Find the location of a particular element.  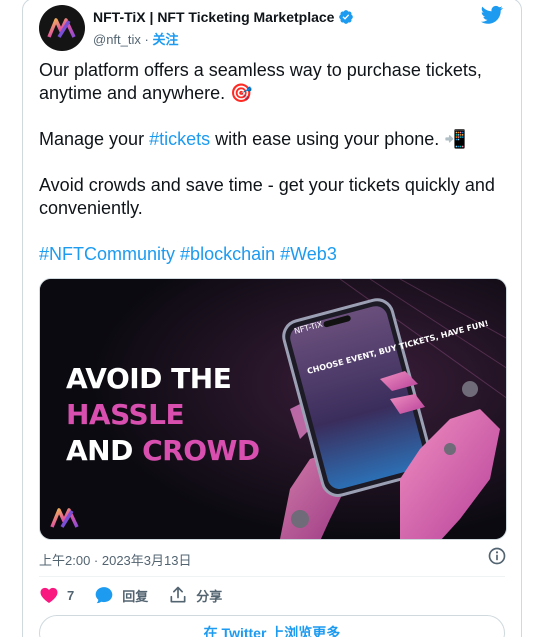

nft-tix-logo-icon is located at coordinates (61, 28).